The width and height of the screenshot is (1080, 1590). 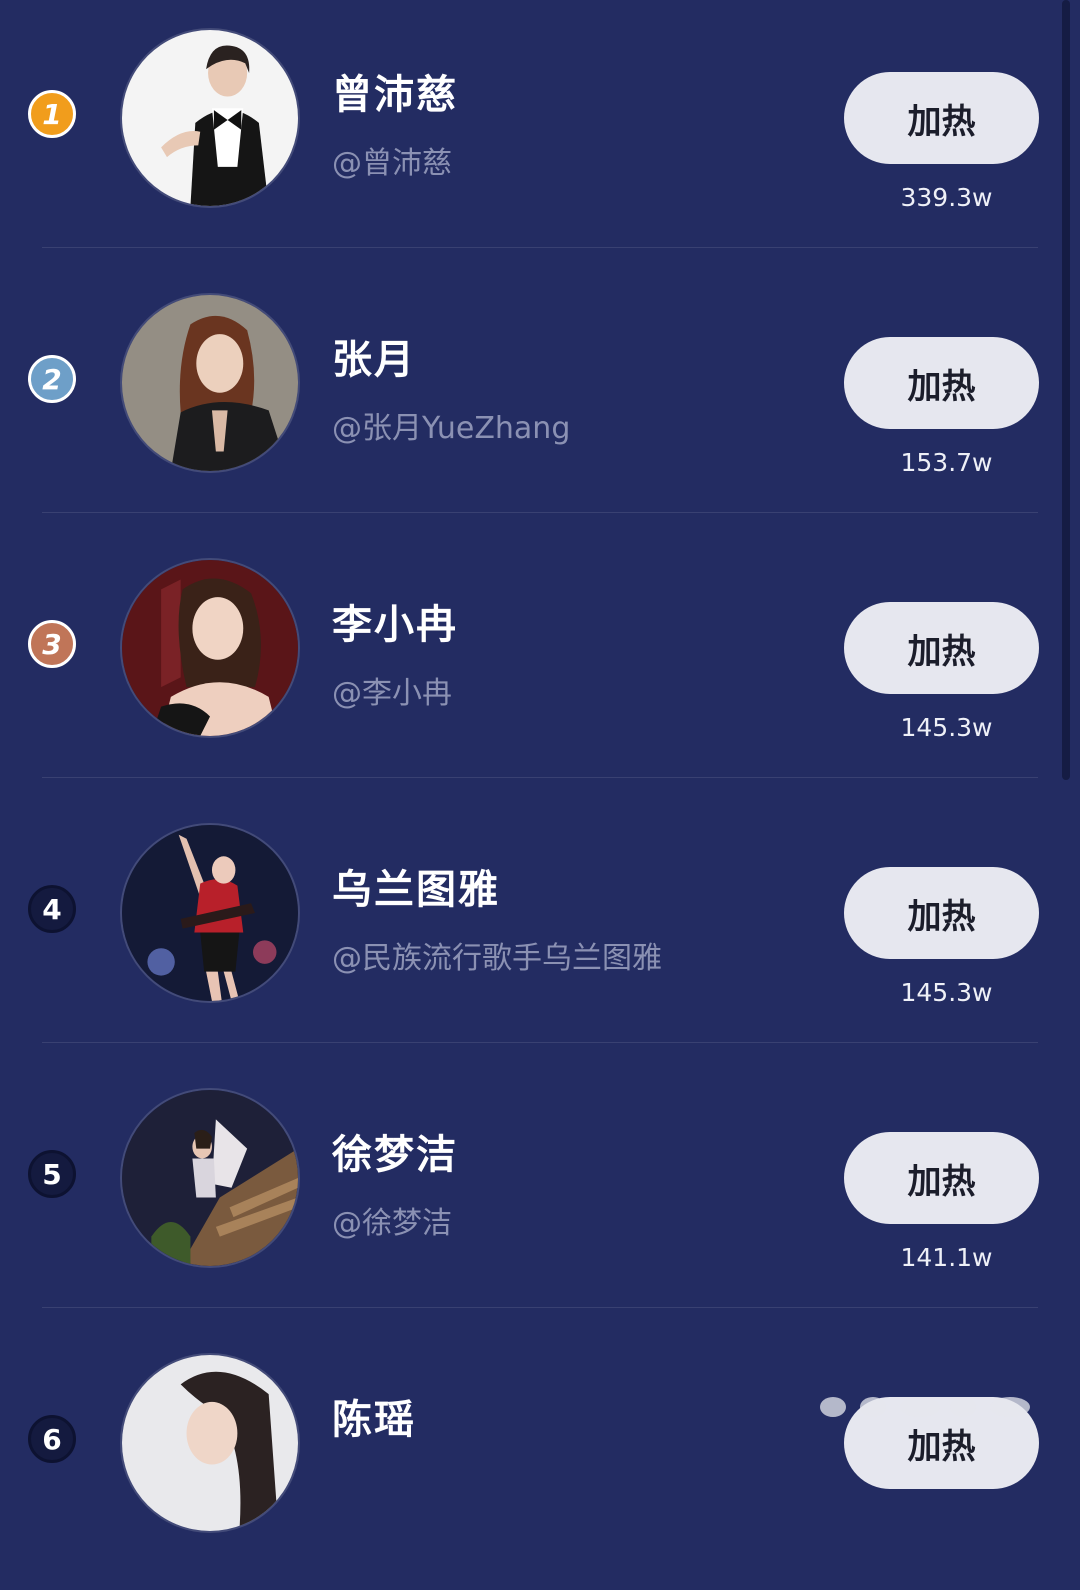 I want to click on rank-badge-silver: 2, so click(x=52, y=379).